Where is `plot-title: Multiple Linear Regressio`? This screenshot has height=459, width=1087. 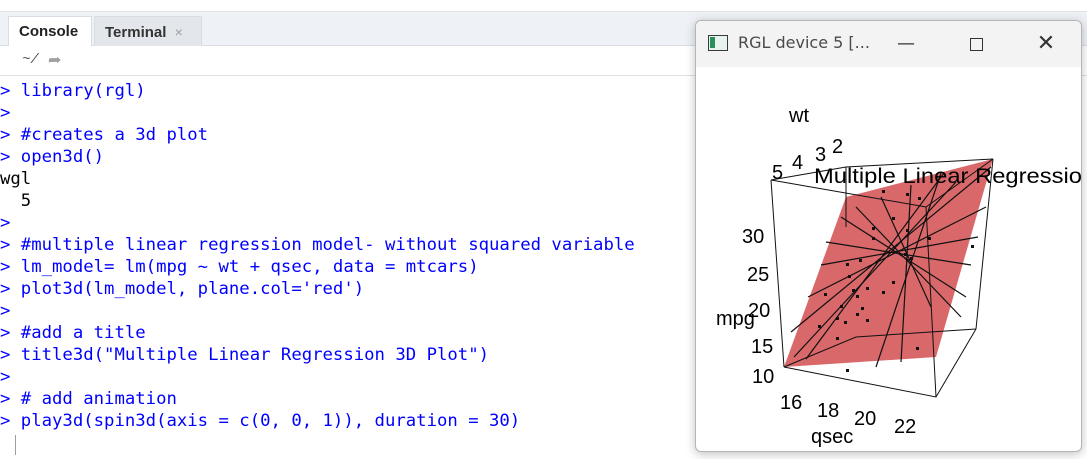
plot-title: Multiple Linear Regressio is located at coordinates (948, 176).